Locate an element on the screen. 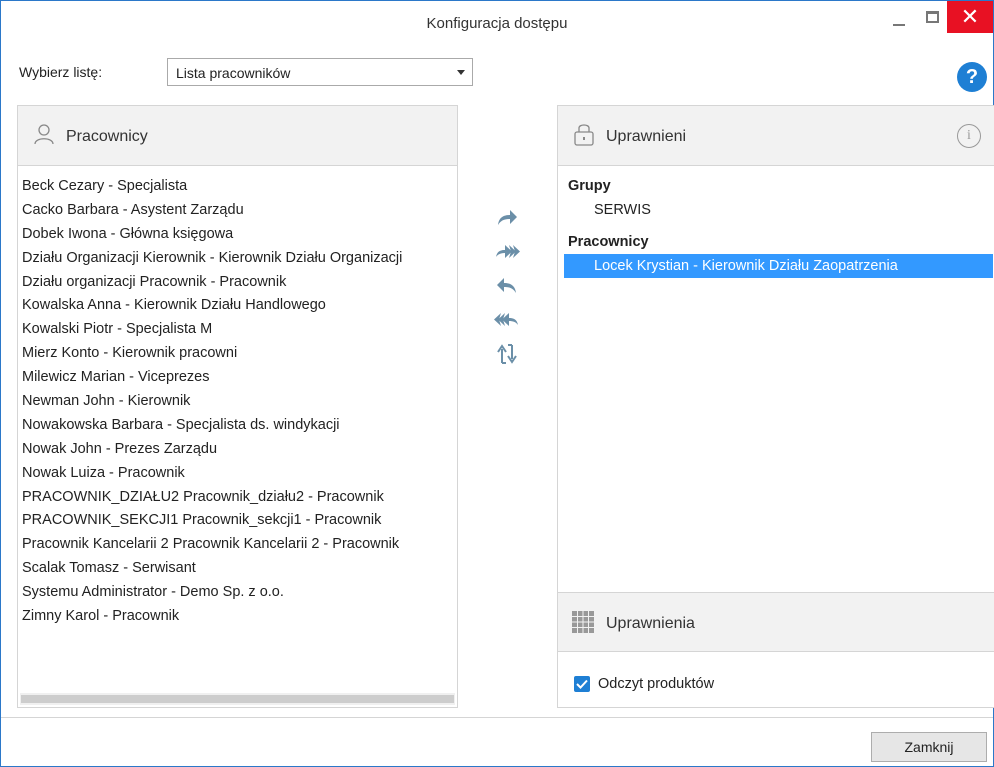  list-item: Scalak Tomasz - Serwisant is located at coordinates (240, 568).